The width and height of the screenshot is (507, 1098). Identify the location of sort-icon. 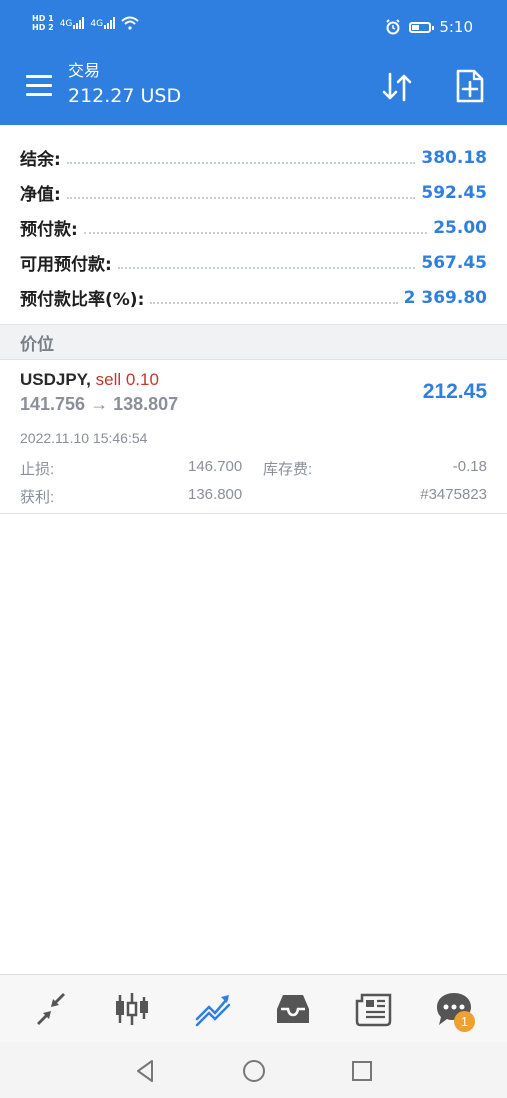
(397, 87).